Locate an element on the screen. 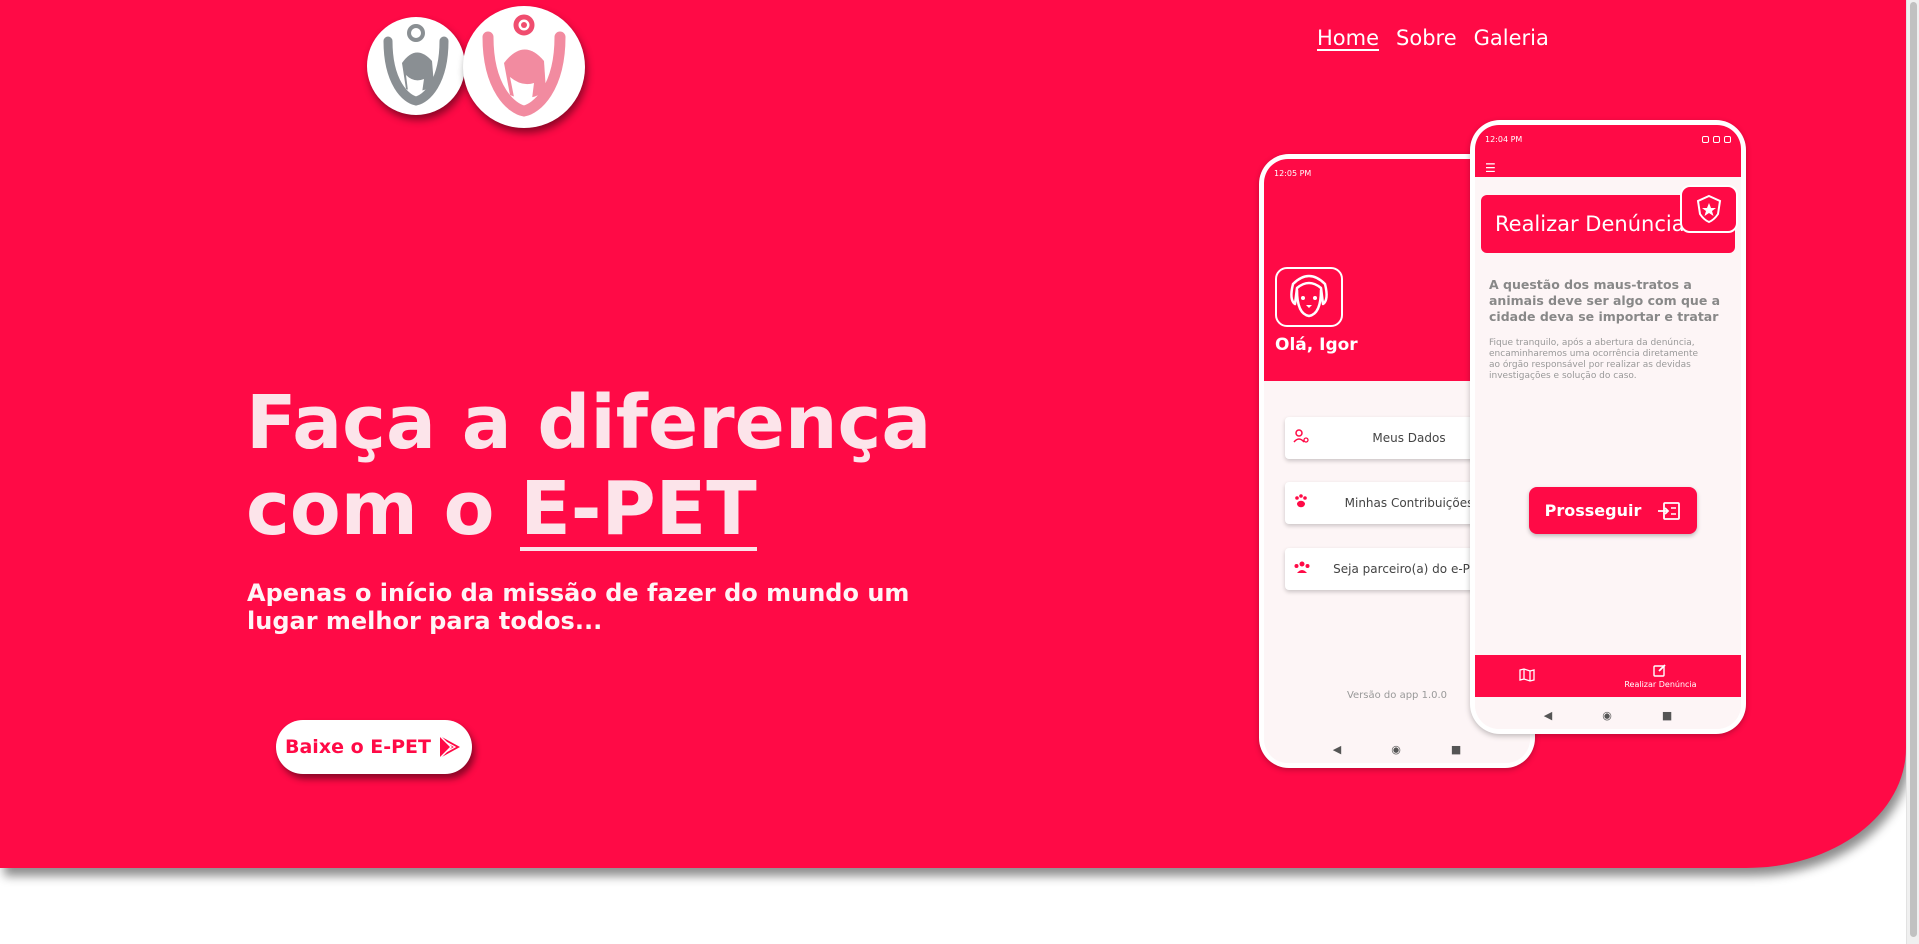  police-badge-icon is located at coordinates (1709, 209).